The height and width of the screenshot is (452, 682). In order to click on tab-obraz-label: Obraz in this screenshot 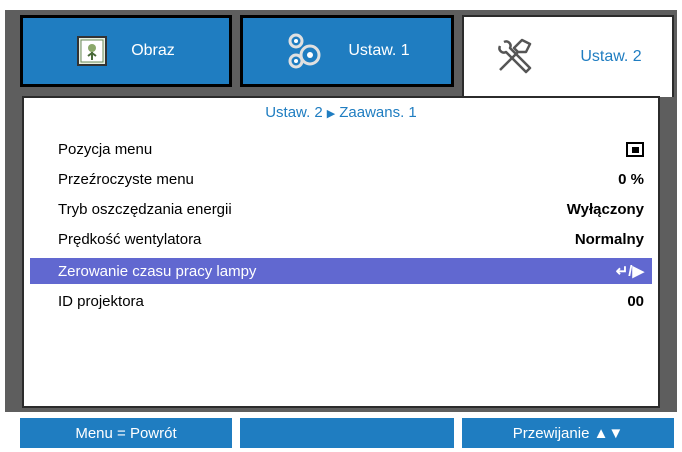, I will do `click(153, 50)`.